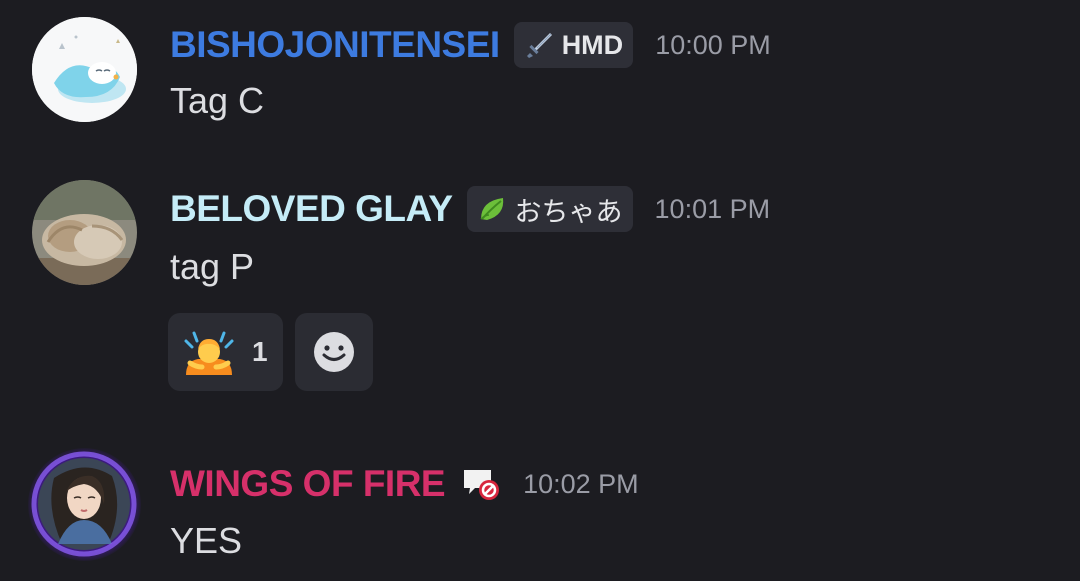 Image resolution: width=1080 pixels, height=581 pixels. I want to click on message-header: BELOVED GLAY おちゃあ 10:01 PM, so click(470, 209).